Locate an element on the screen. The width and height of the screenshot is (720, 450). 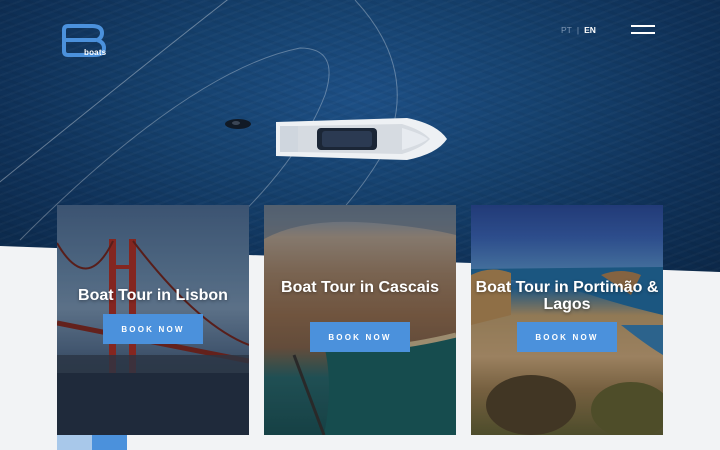
slider-indicator-active is located at coordinates (109, 442).